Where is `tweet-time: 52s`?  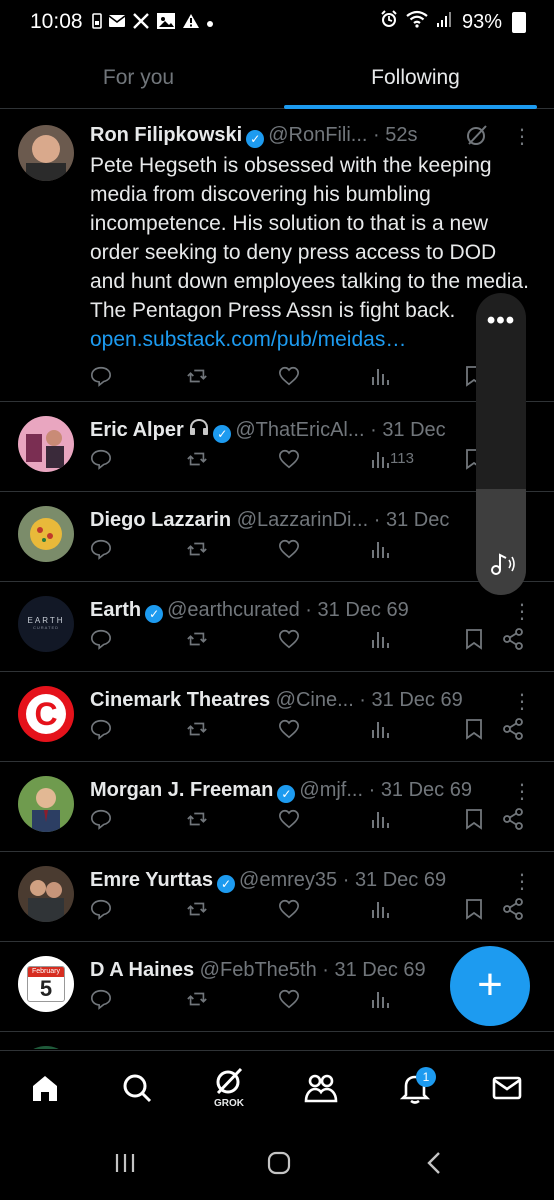 tweet-time: 52s is located at coordinates (401, 135).